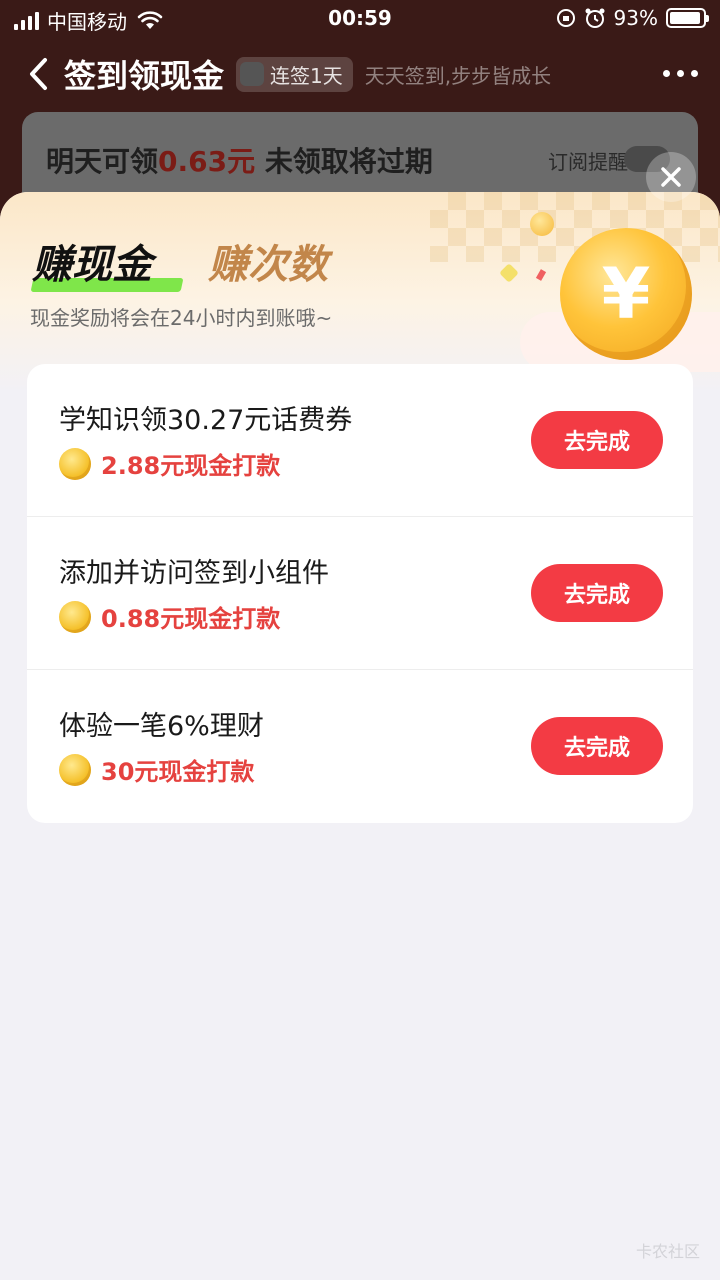 The width and height of the screenshot is (720, 1280). What do you see at coordinates (509, 273) in the screenshot?
I see `sparkle-icon` at bounding box center [509, 273].